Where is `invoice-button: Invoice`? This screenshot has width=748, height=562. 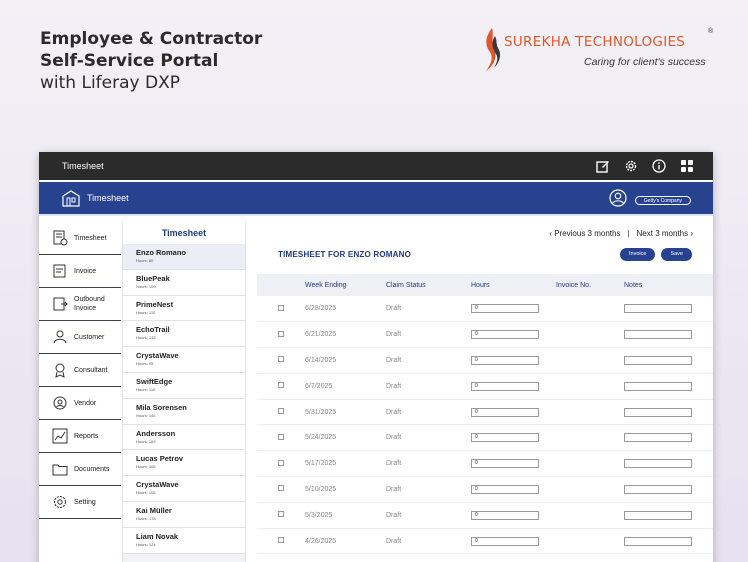
invoice-button: Invoice is located at coordinates (638, 254).